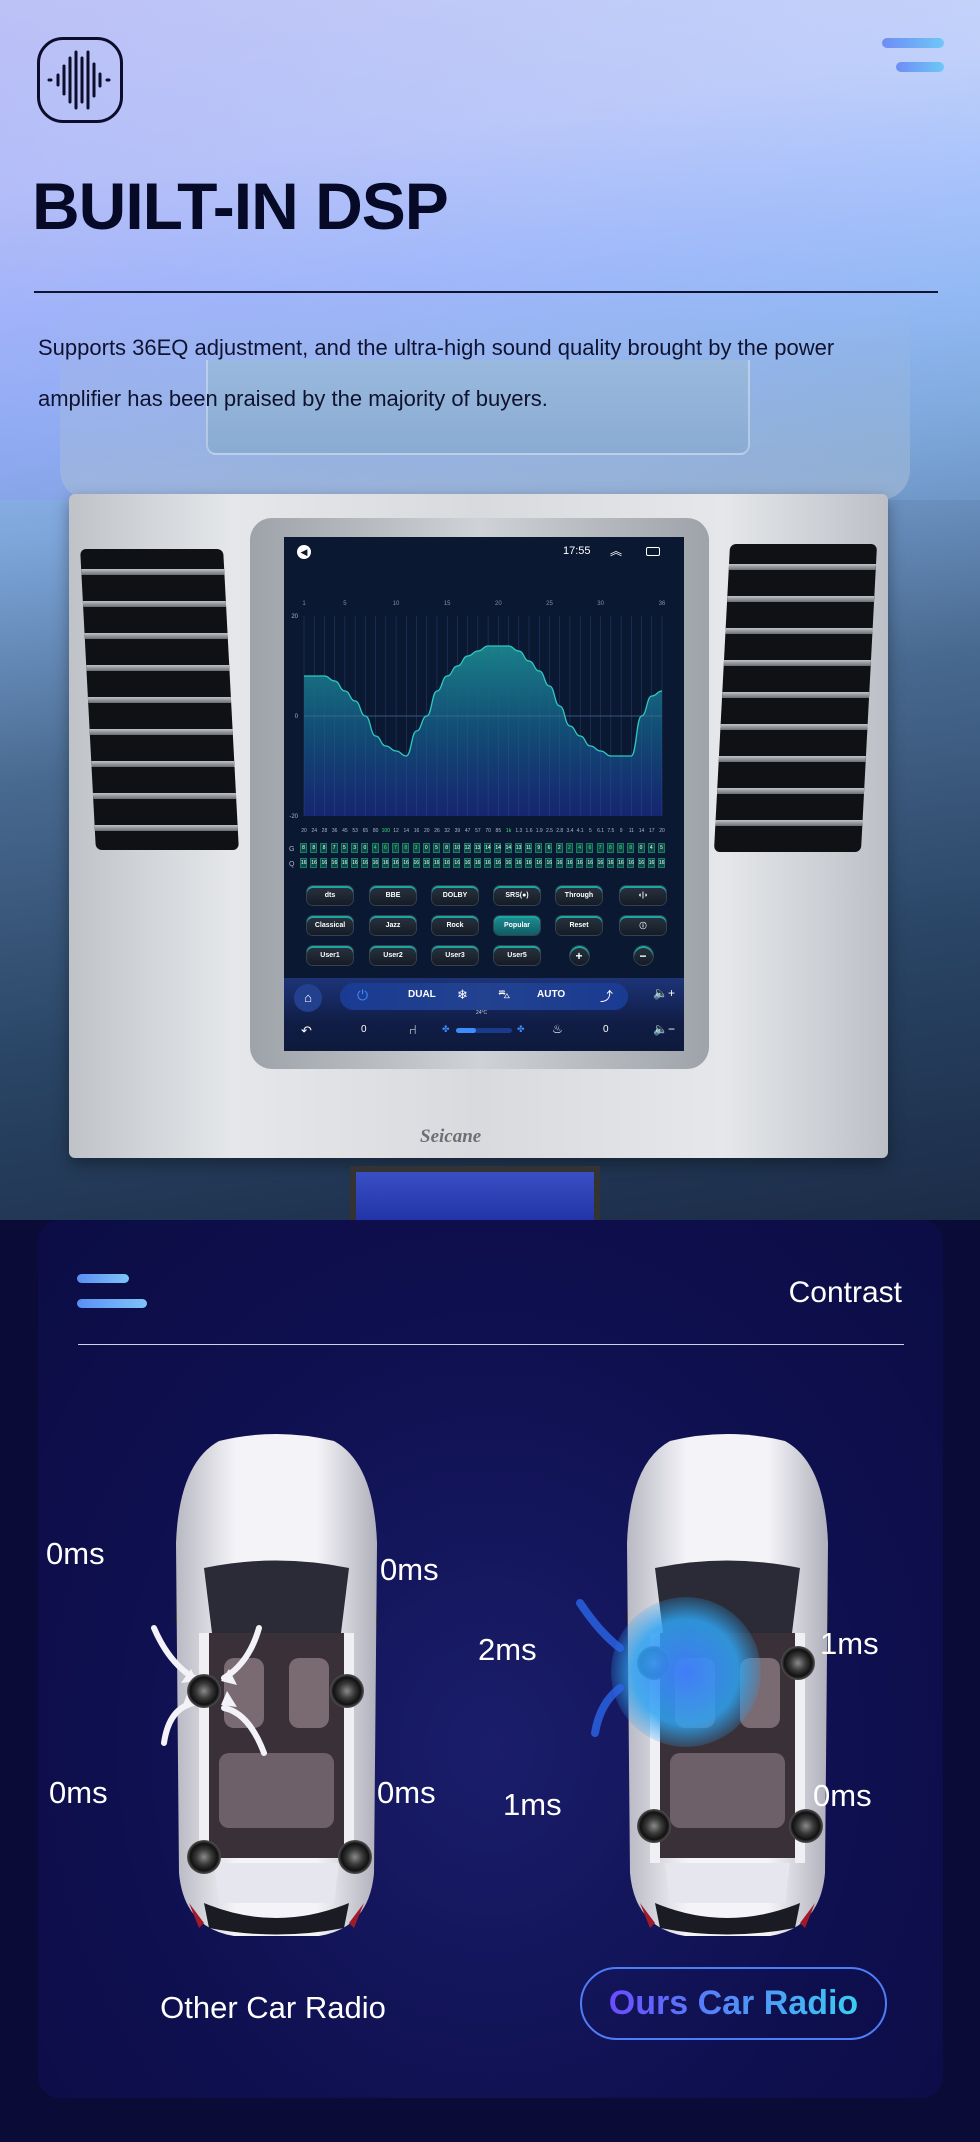 The image size is (980, 2142). Describe the element at coordinates (491, 1344) in the screenshot. I see `card-divider` at that location.